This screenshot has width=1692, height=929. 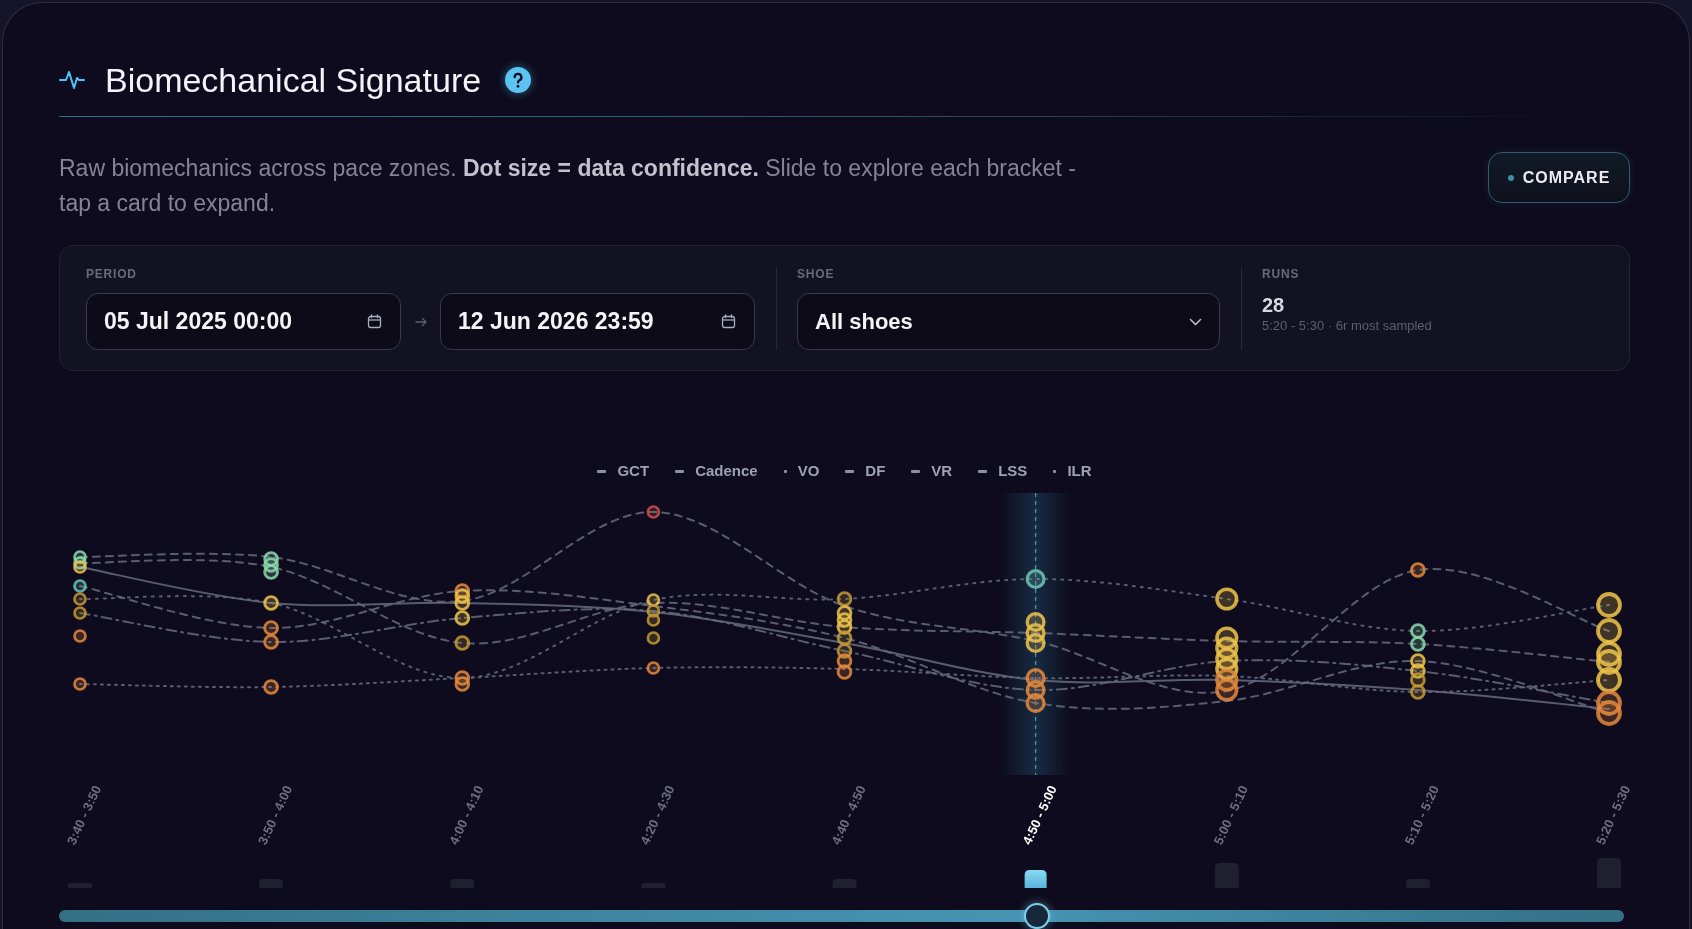 I want to click on pace-label: 5:10 - 5:20, so click(x=1422, y=815).